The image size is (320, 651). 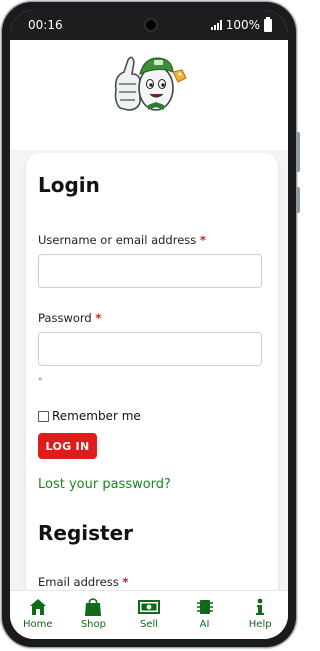 I want to click on mascot-logo-icon, so click(x=150, y=85).